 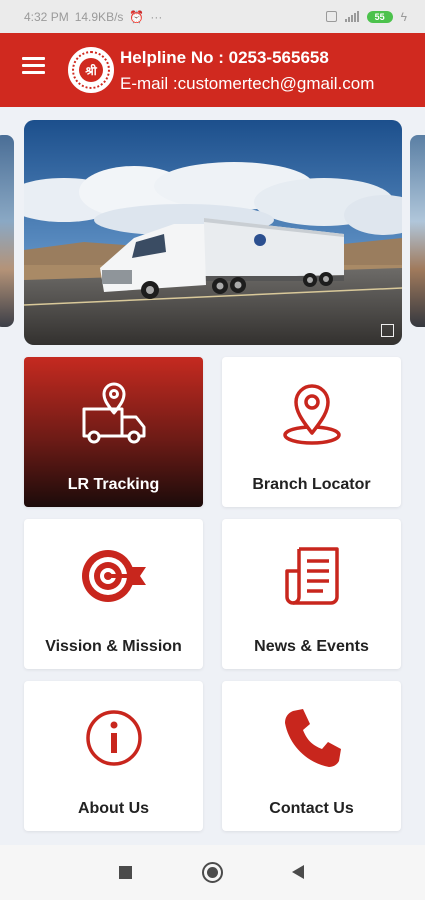 I want to click on tile-label: About Us, so click(x=113, y=808).